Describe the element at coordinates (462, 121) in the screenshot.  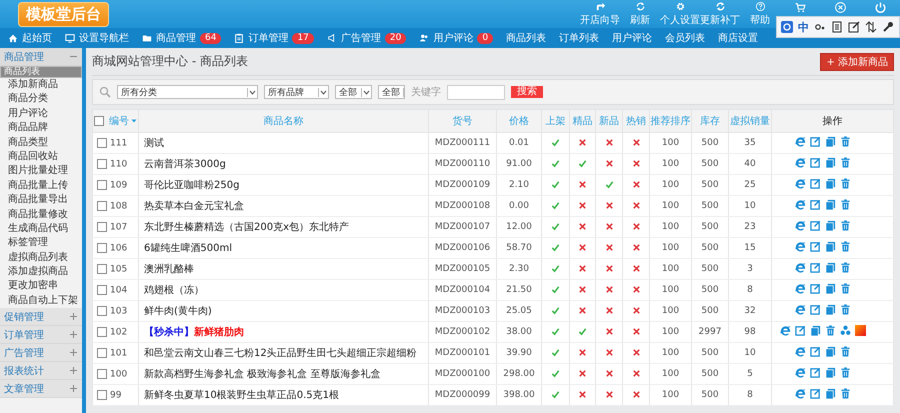
I see `column-header: 货号` at that location.